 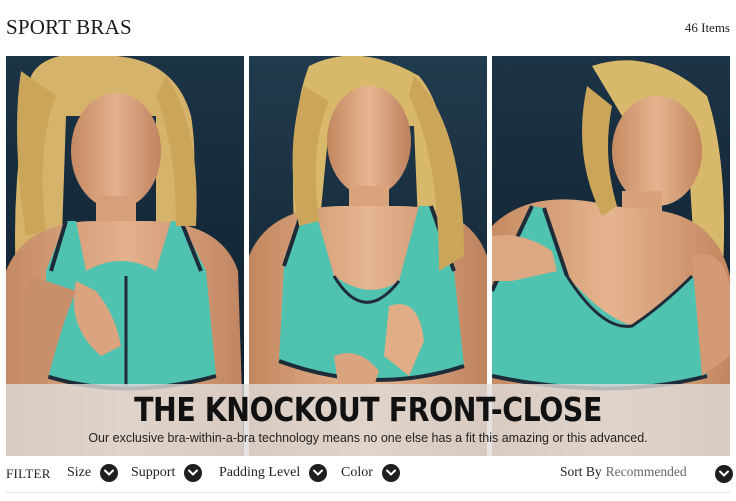 I want to click on item-count: 46 Items, so click(x=707, y=27).